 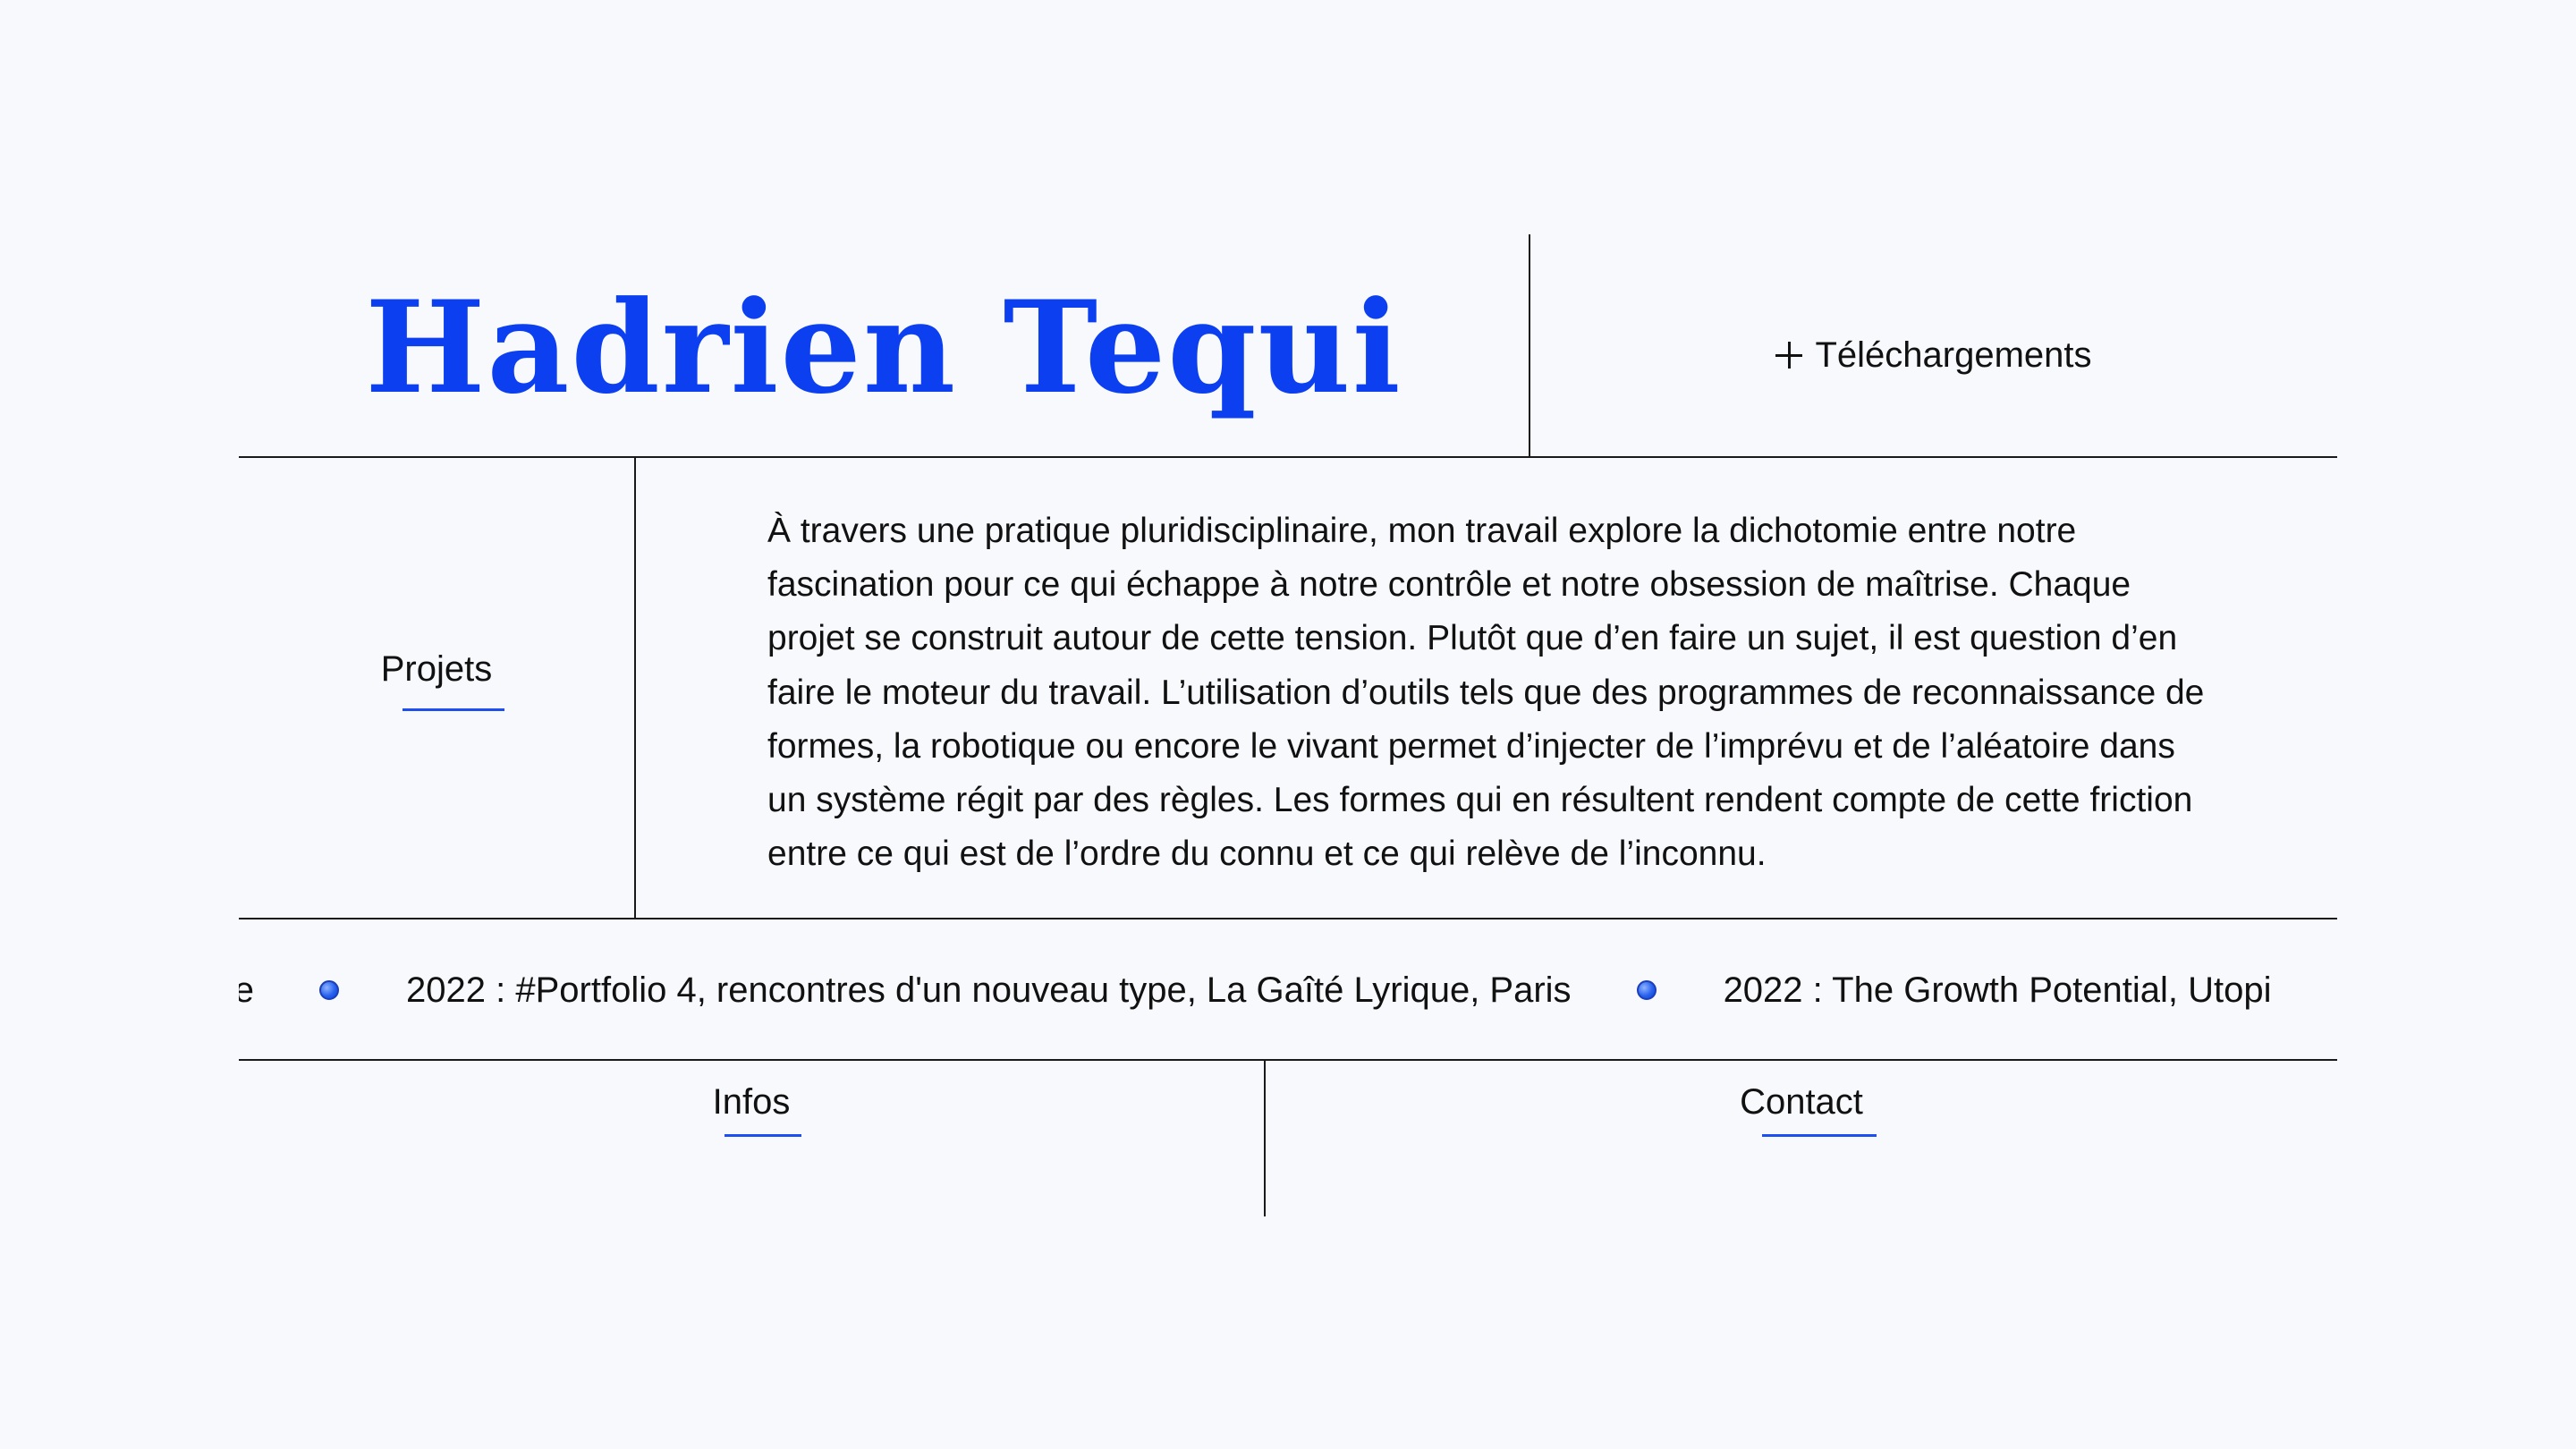 What do you see at coordinates (762, 1135) in the screenshot?
I see `nav-infos-underline` at bounding box center [762, 1135].